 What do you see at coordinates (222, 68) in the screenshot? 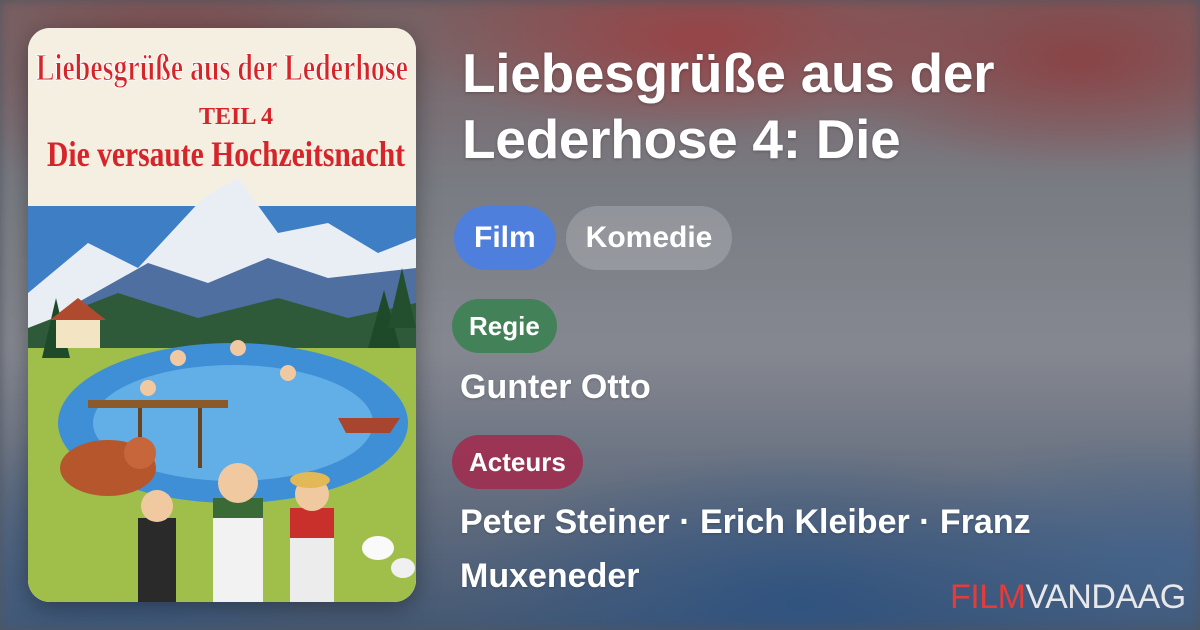
I see `poster-title-line1: Liebesgrüße aus der Lederhose` at bounding box center [222, 68].